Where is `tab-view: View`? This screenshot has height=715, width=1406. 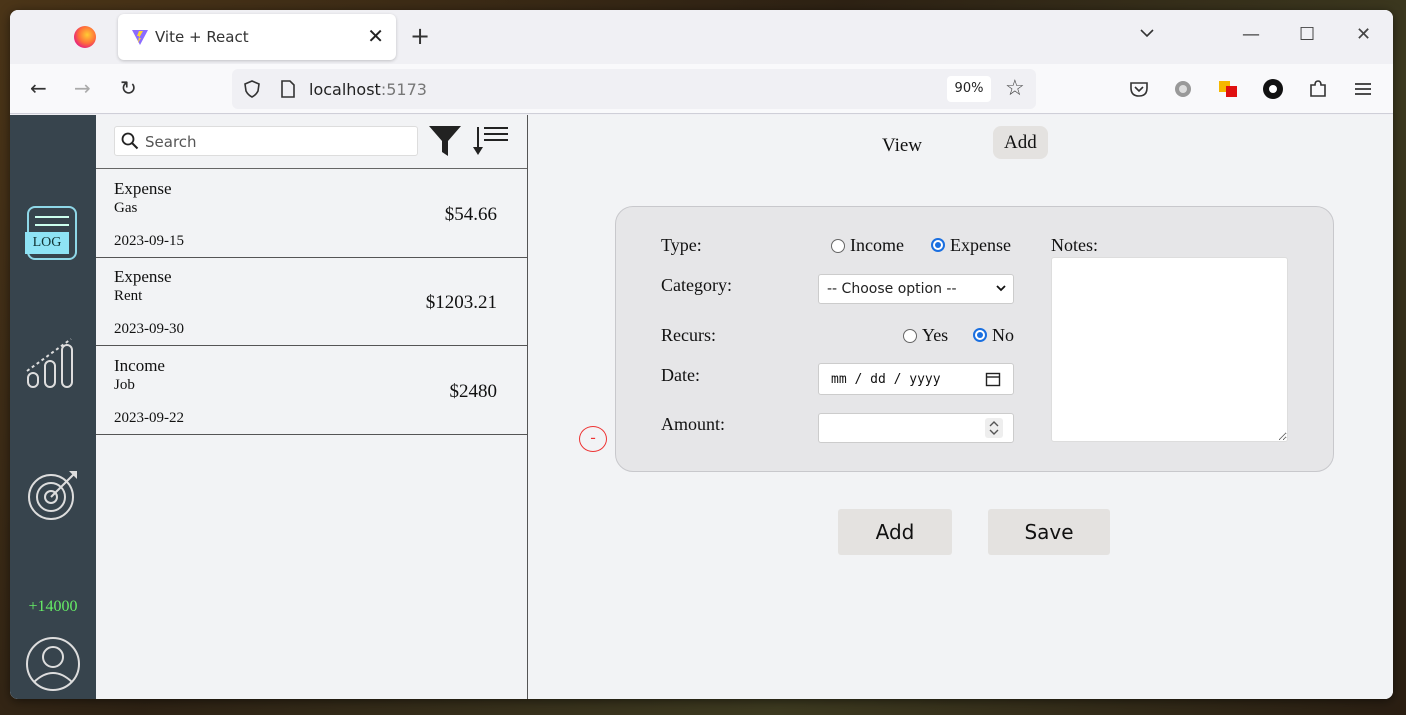 tab-view: View is located at coordinates (902, 146).